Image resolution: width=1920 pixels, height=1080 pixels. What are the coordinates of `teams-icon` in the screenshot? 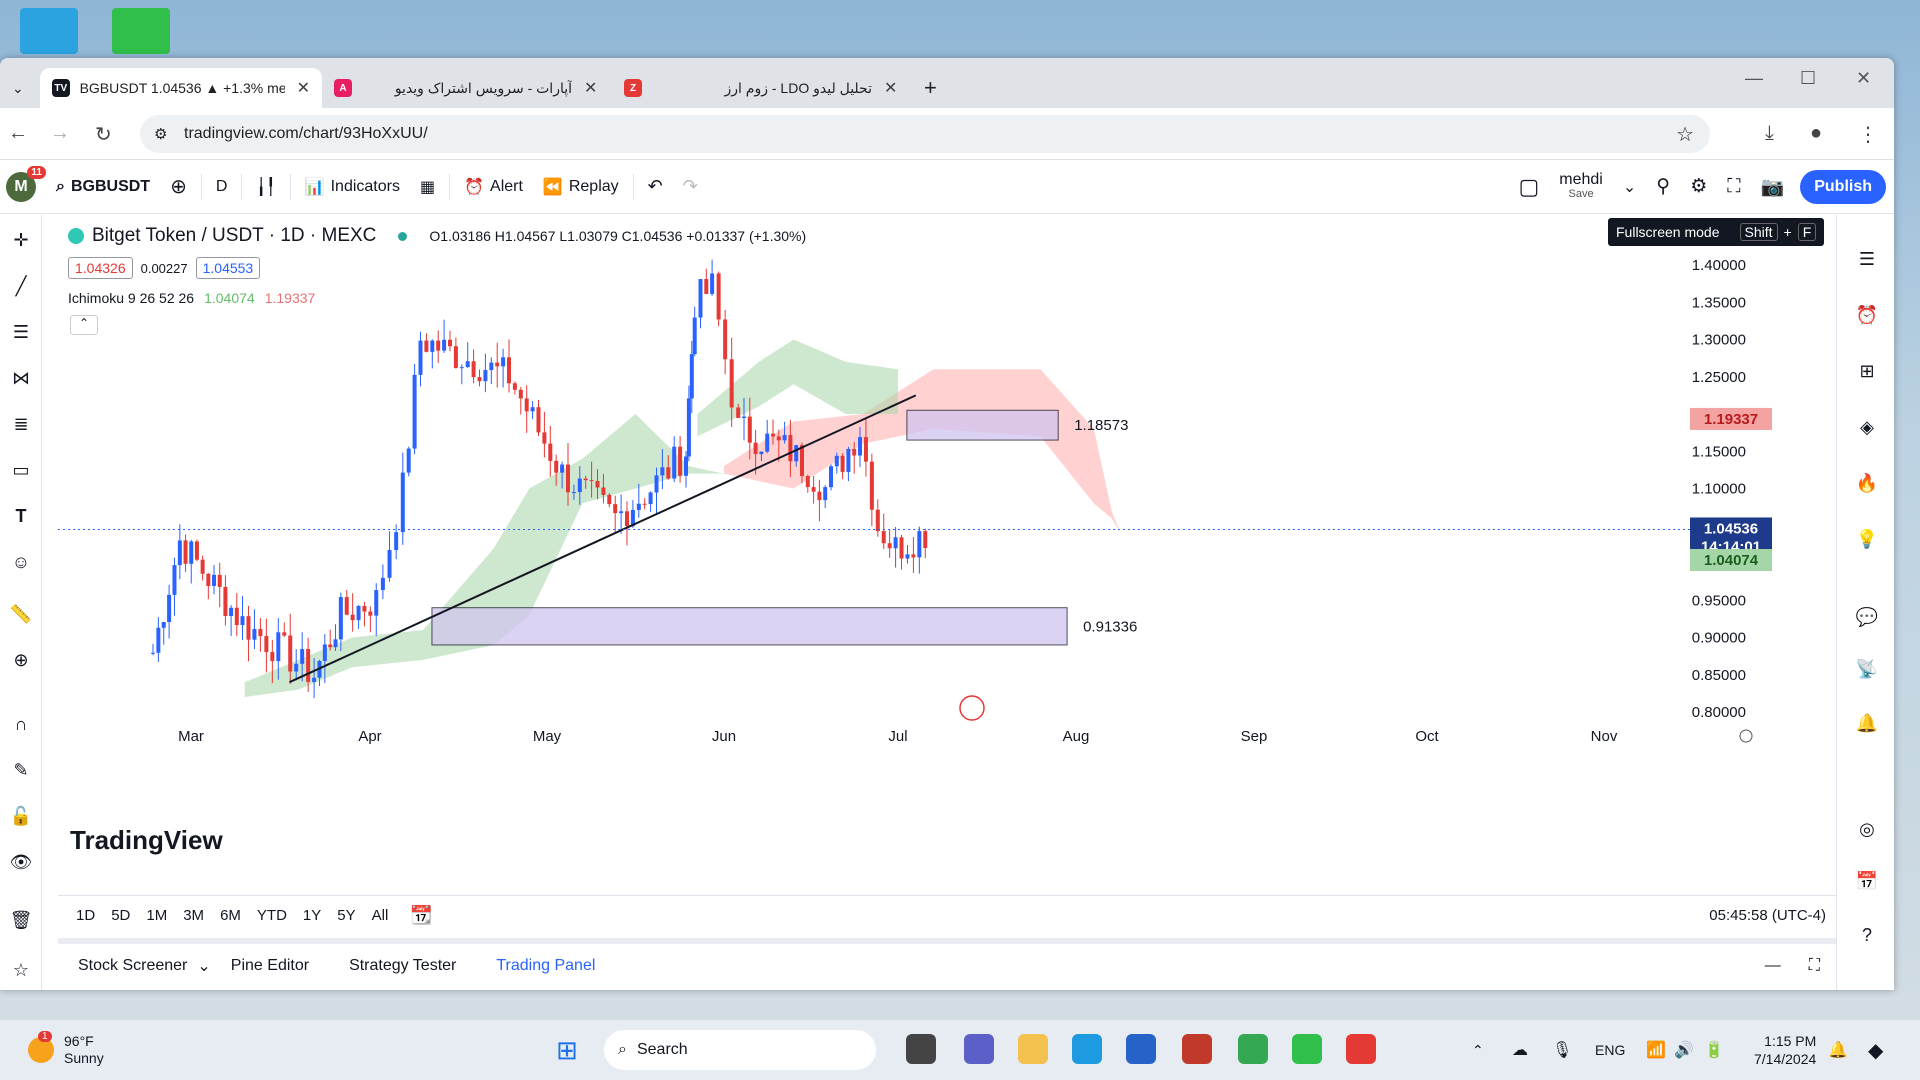 It's located at (979, 1049).